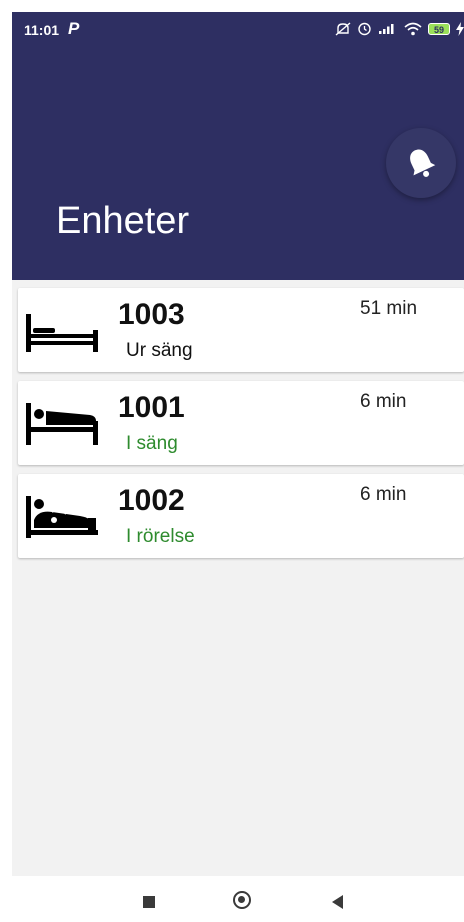 The image size is (464, 922). I want to click on system-nav-bar, so click(232, 899).